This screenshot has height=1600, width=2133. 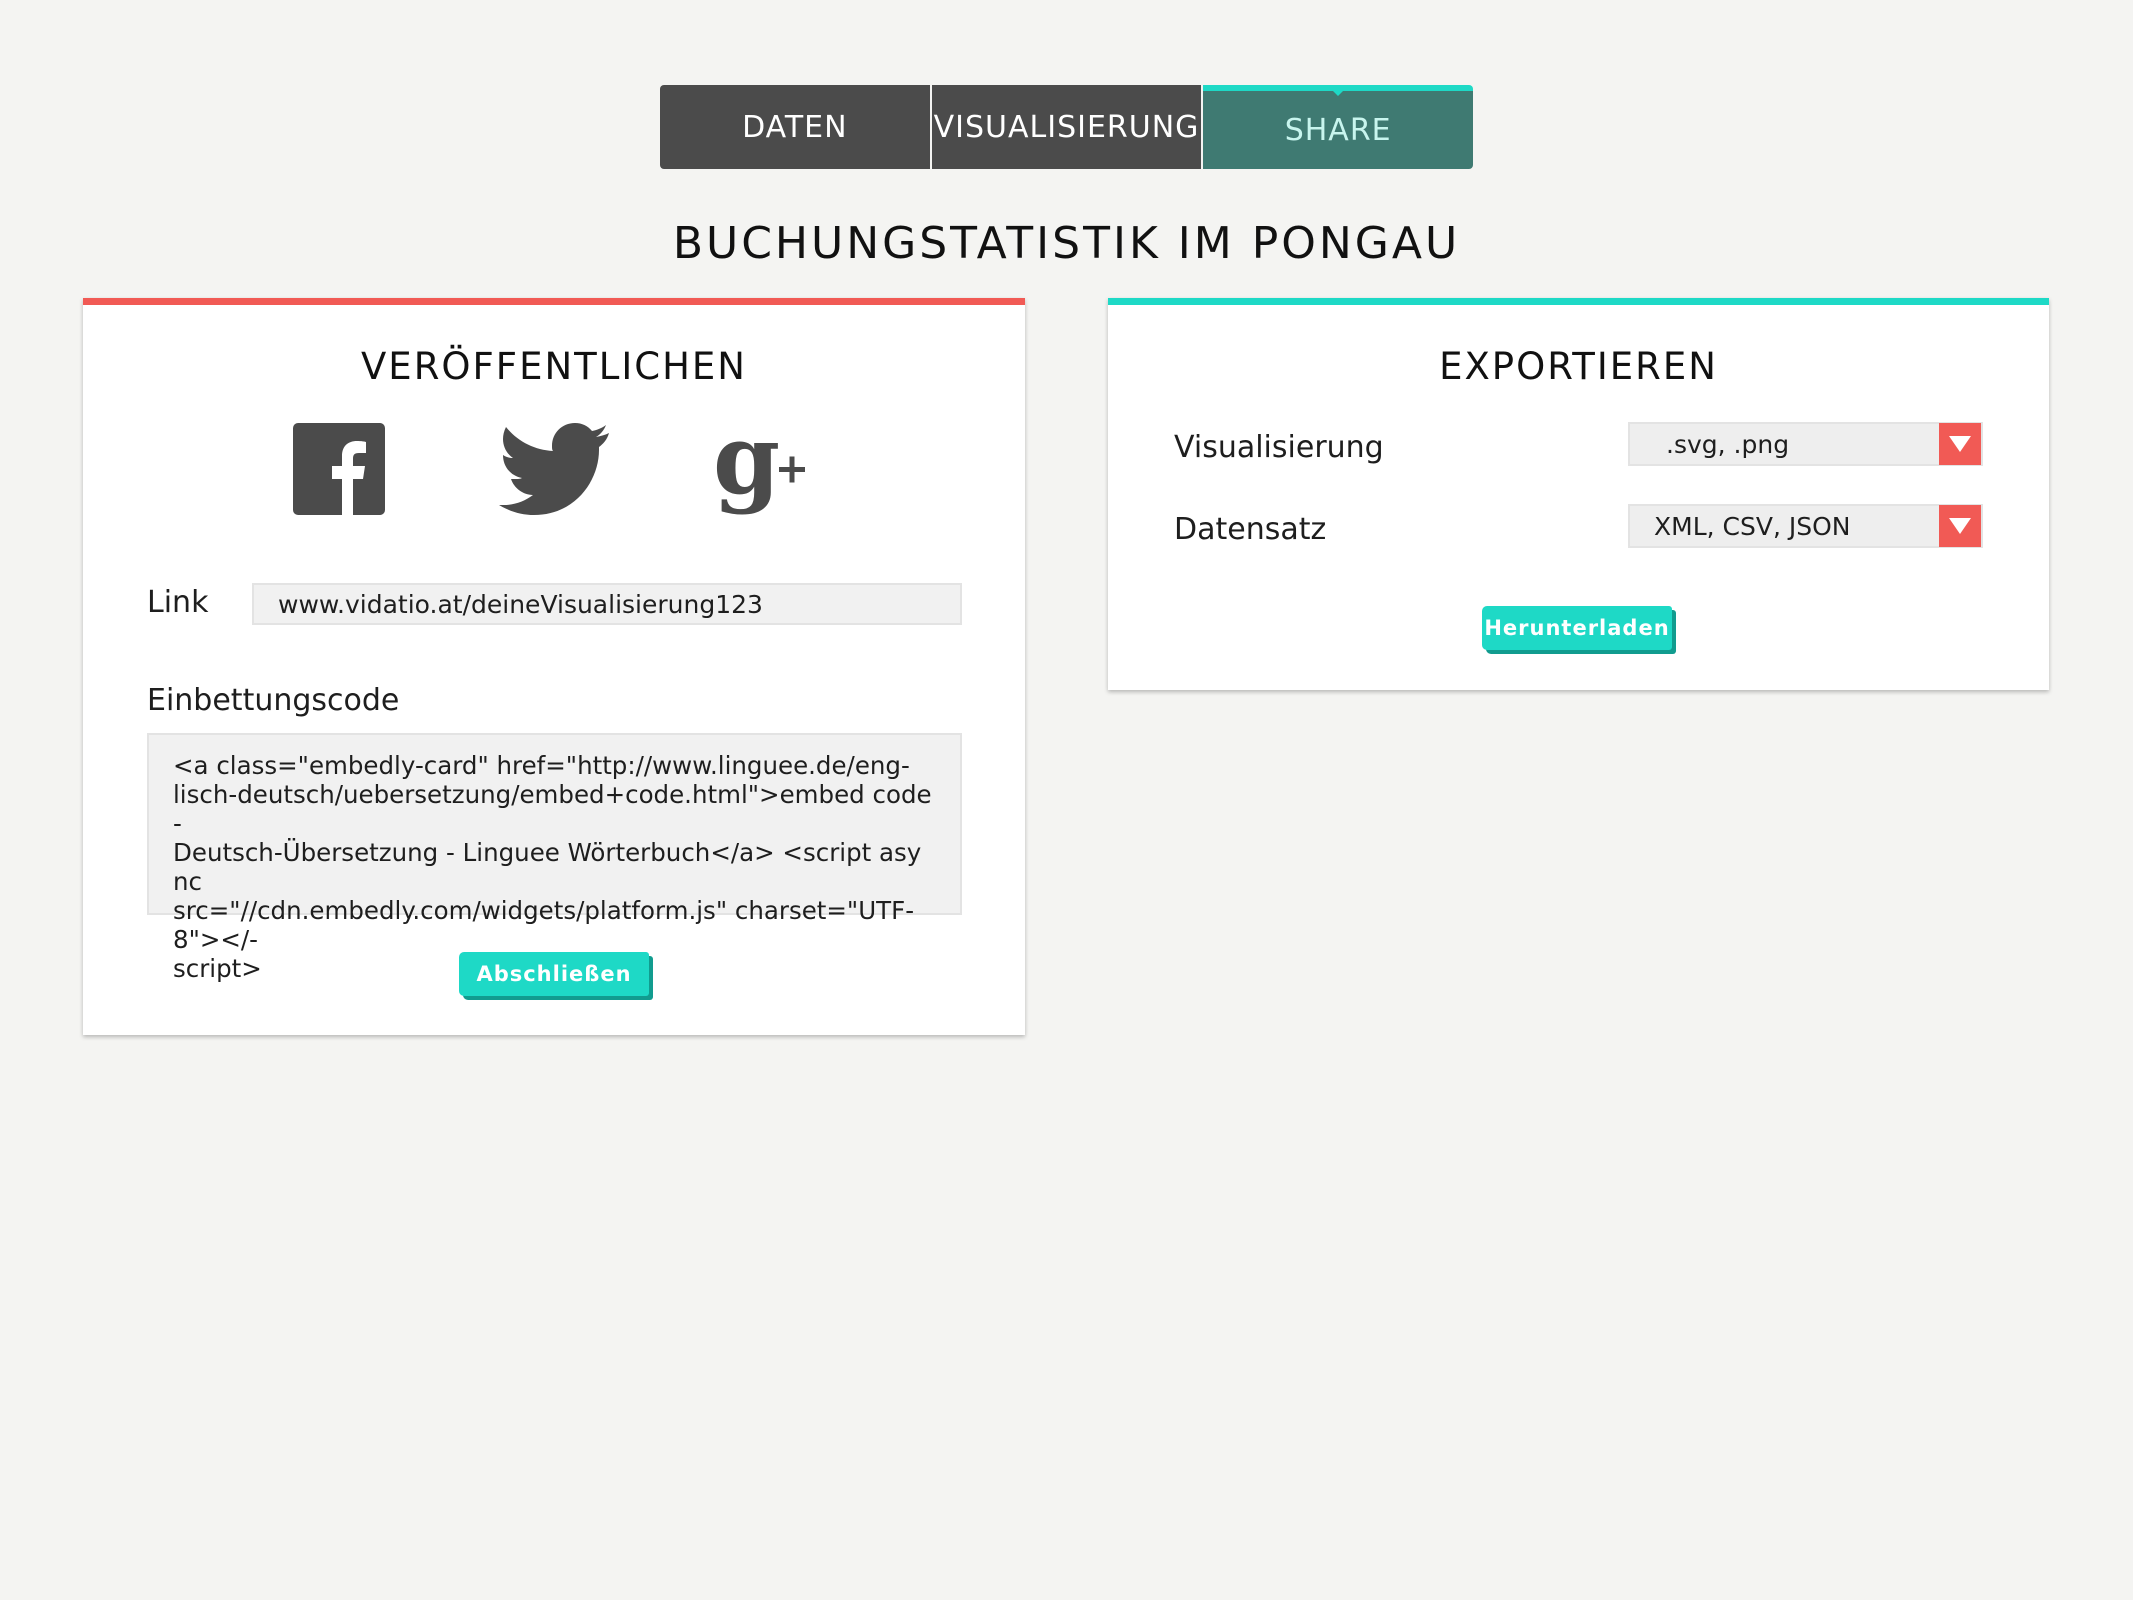 What do you see at coordinates (1752, 526) in the screenshot?
I see `select-value: XML, CSV, JSON` at bounding box center [1752, 526].